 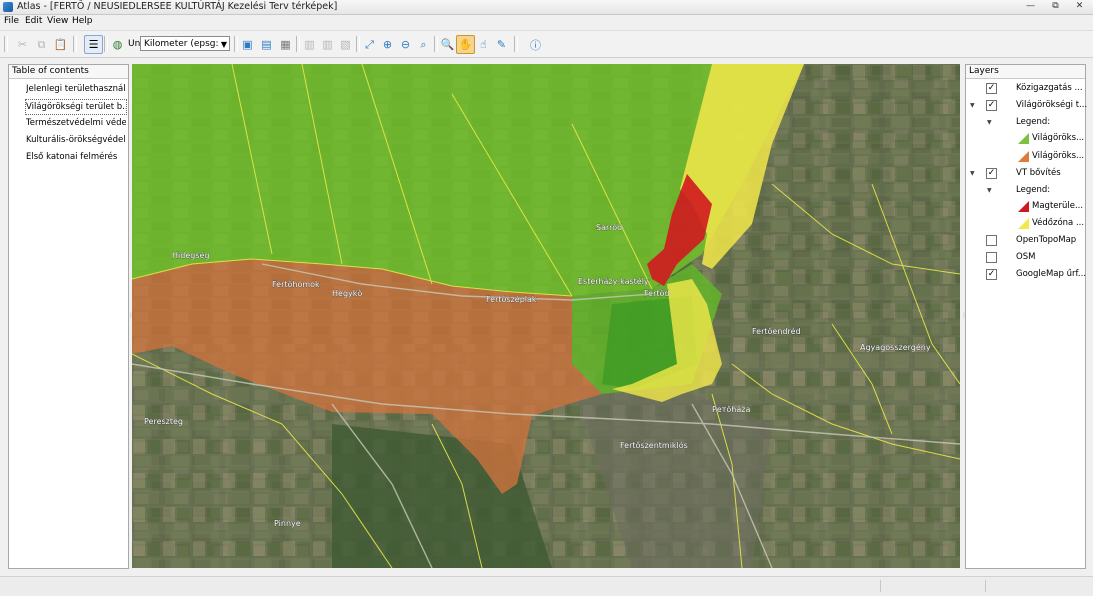 I want to click on toc-header: Table of contents, so click(x=68, y=72).